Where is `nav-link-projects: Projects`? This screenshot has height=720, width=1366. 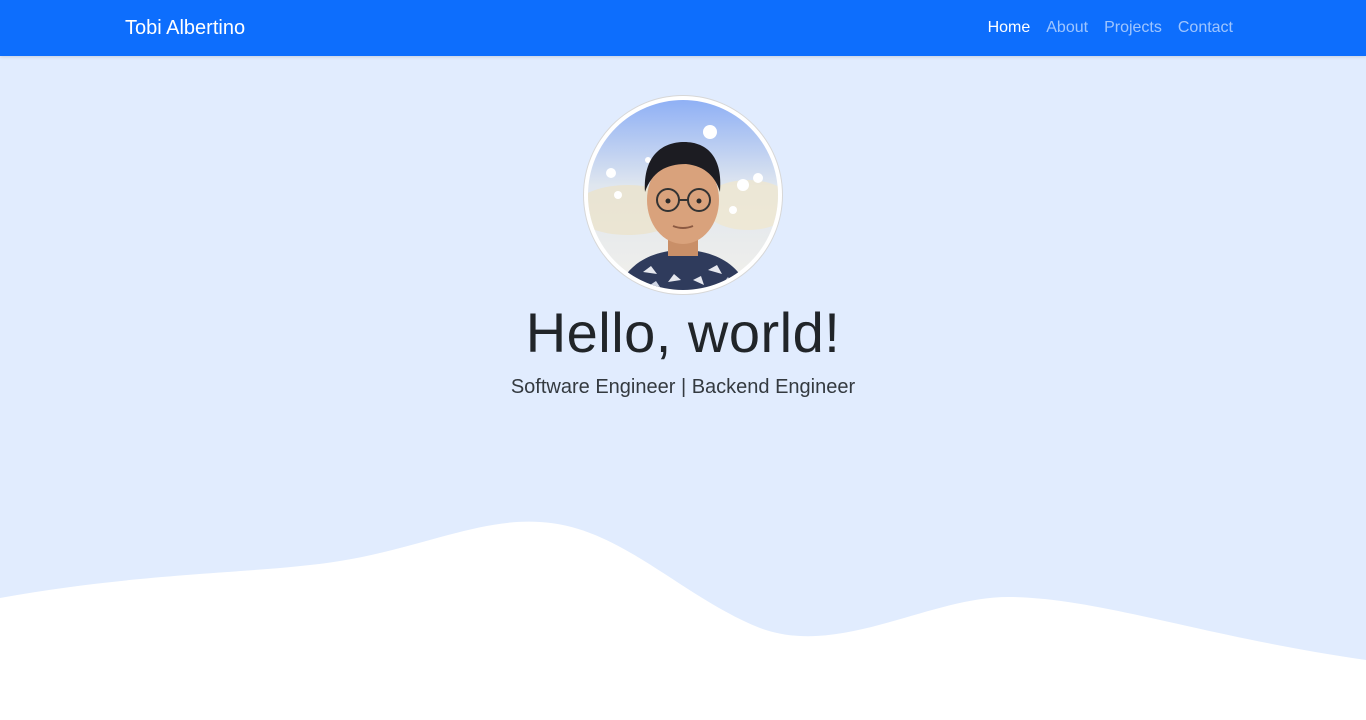 nav-link-projects: Projects is located at coordinates (1133, 28).